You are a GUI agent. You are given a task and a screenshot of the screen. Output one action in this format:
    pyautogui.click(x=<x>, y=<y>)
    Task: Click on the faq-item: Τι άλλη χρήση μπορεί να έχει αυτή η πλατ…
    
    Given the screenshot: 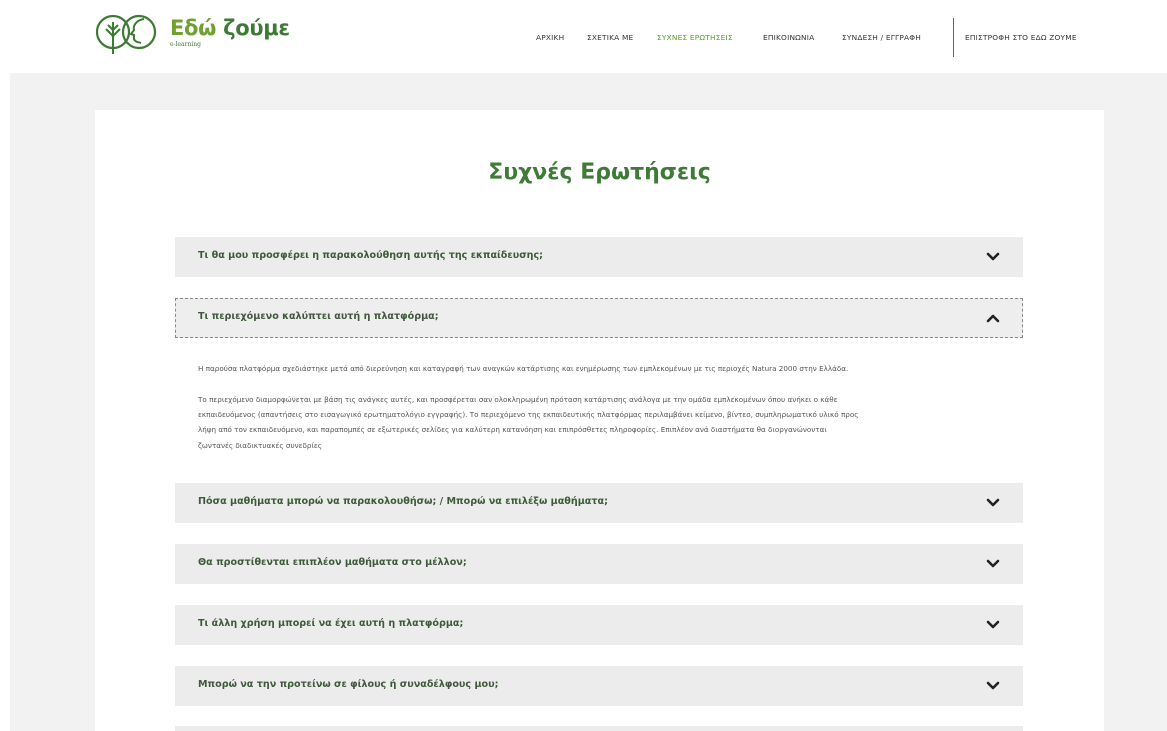 What is the action you would take?
    pyautogui.click(x=599, y=625)
    